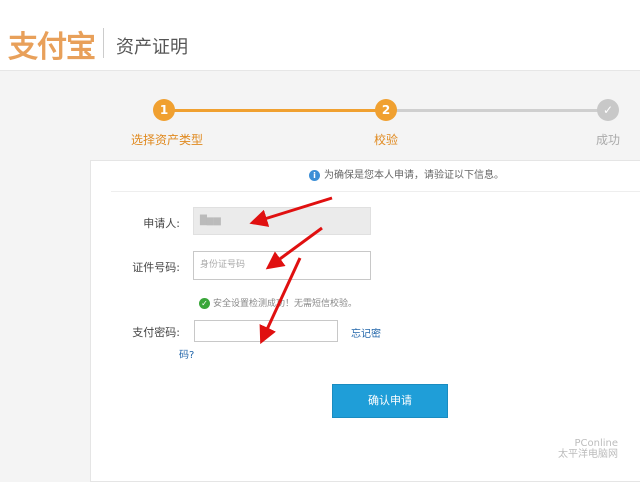 The image size is (640, 482). I want to click on security-check-text: 安全设置检测成功！无需短信校验。, so click(285, 304).